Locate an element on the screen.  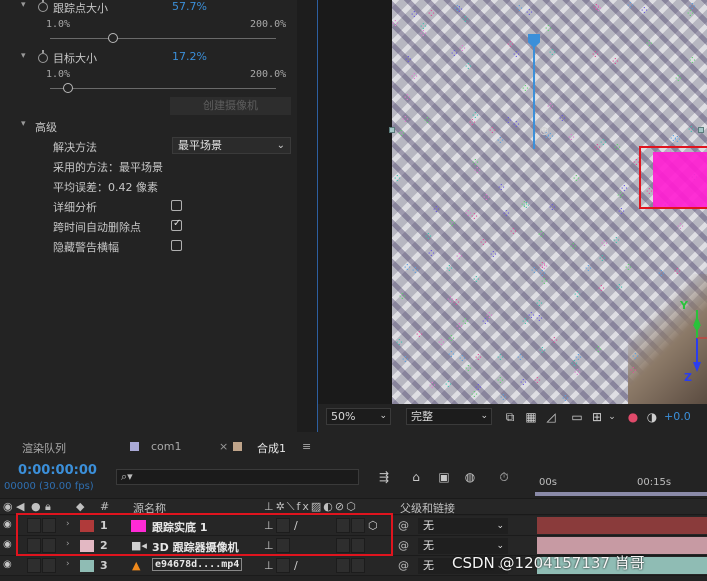
layer-search-input: ⌕▾ is located at coordinates (237, 477).